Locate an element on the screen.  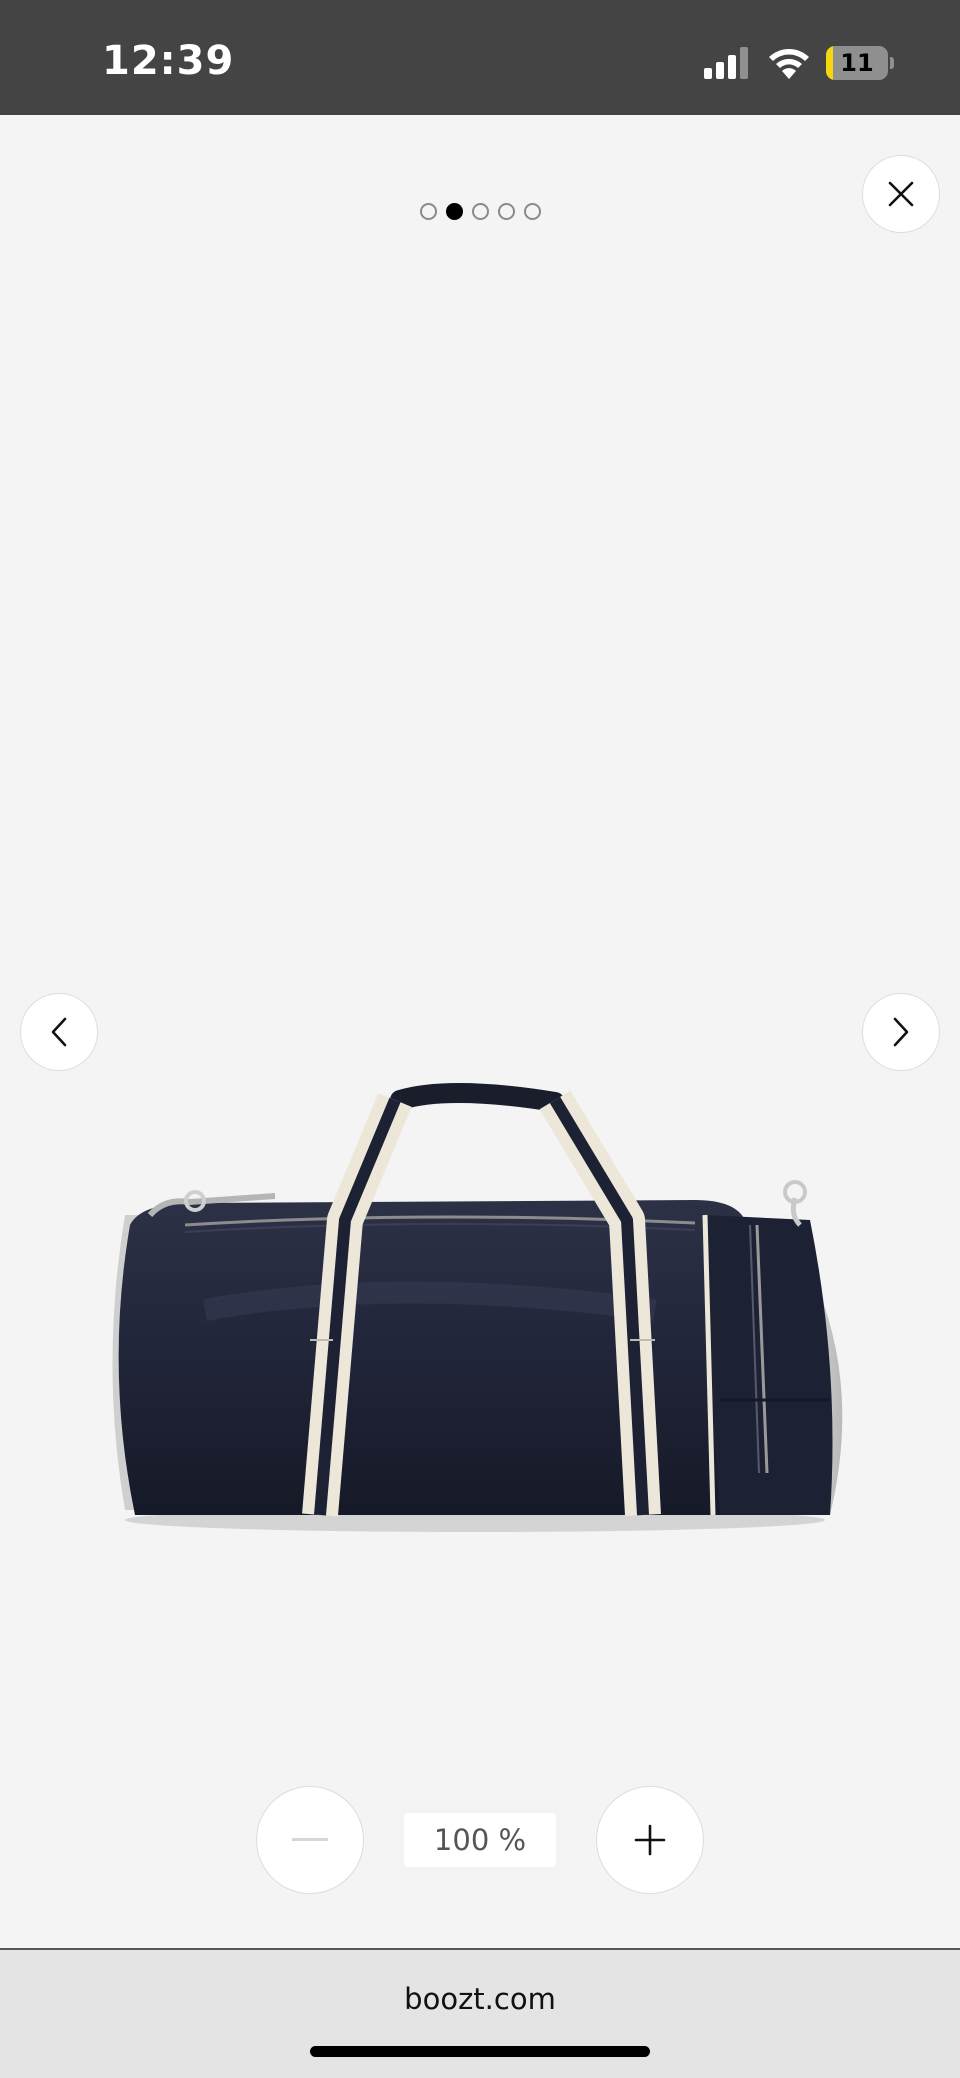
browser-address-bar: boozt.com is located at coordinates (480, 2013).